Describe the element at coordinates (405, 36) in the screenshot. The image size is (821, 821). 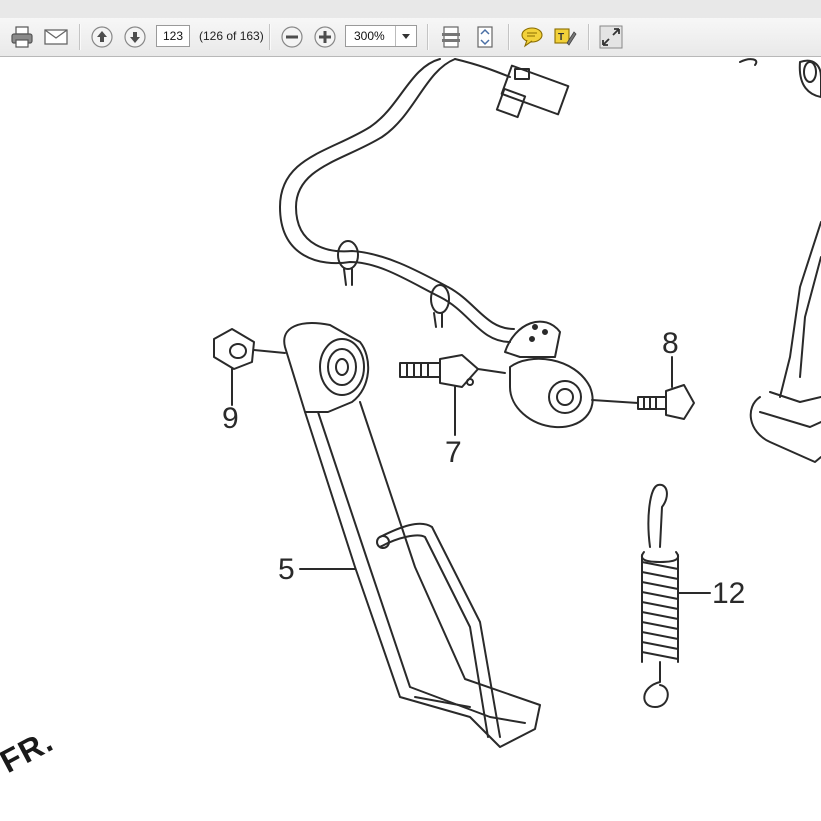
I see `chevron-down-icon` at that location.